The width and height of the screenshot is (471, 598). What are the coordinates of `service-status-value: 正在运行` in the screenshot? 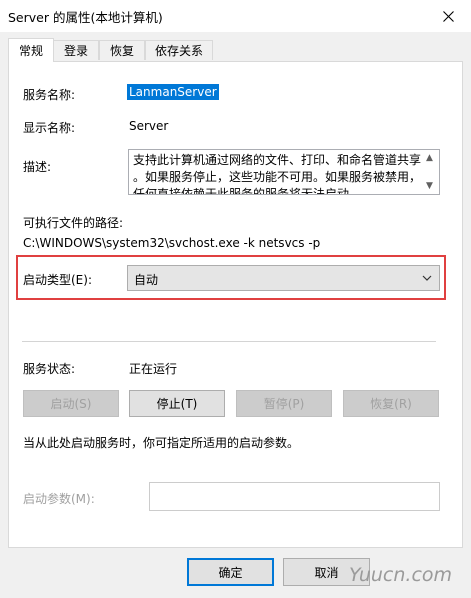 It's located at (153, 369).